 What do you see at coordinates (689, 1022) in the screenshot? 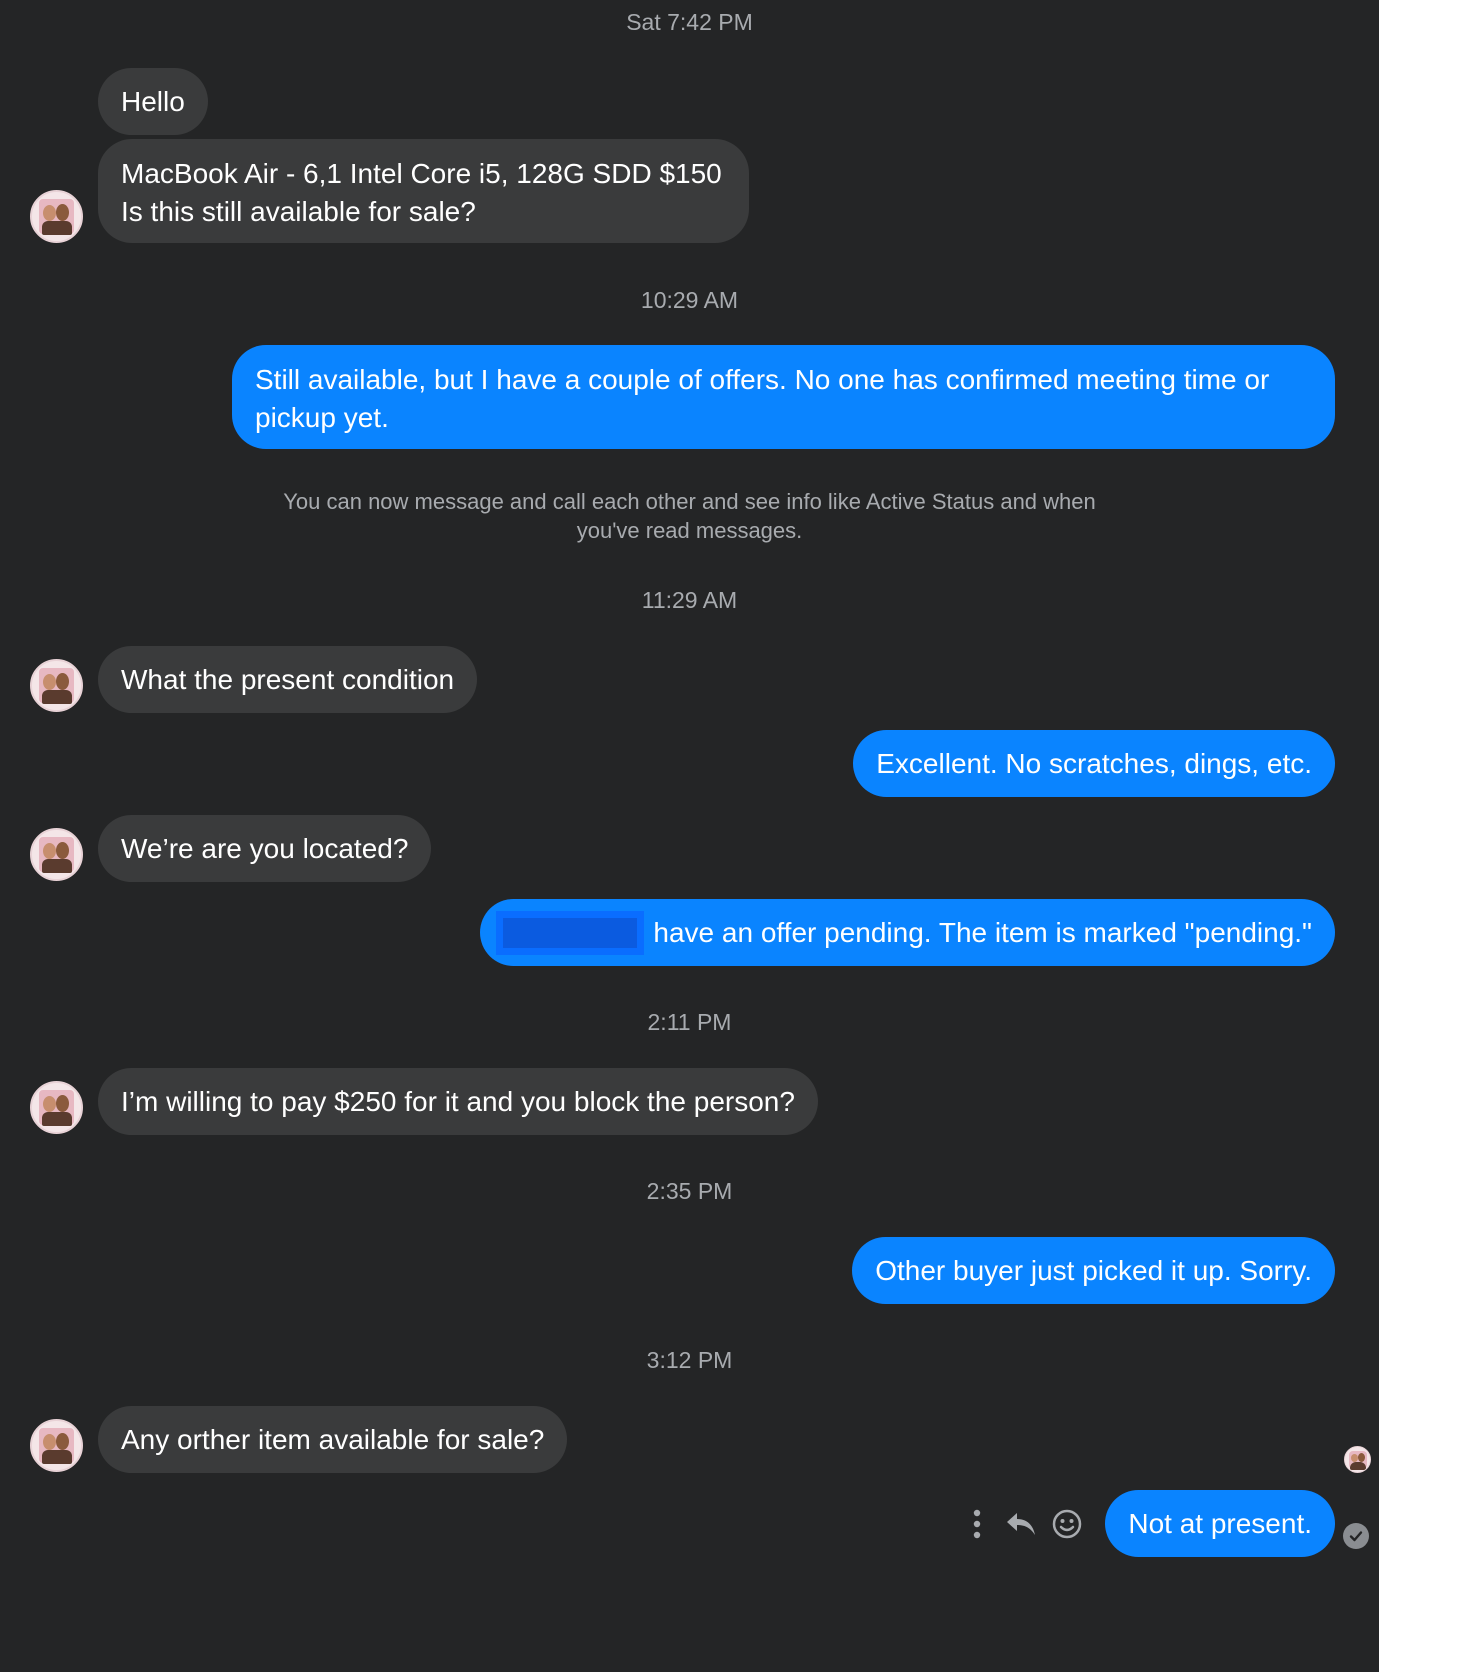
I see `timestamp: 2:11 PM` at bounding box center [689, 1022].